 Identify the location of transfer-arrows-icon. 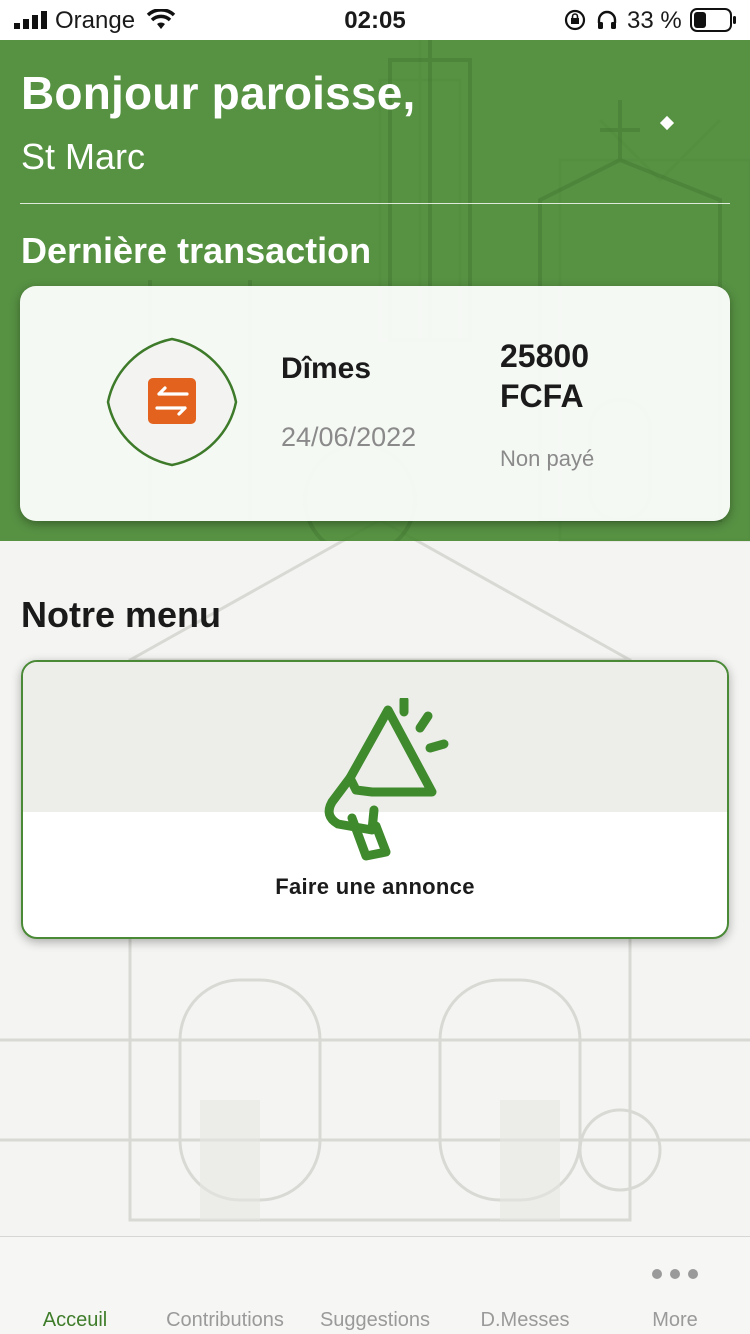
(172, 401).